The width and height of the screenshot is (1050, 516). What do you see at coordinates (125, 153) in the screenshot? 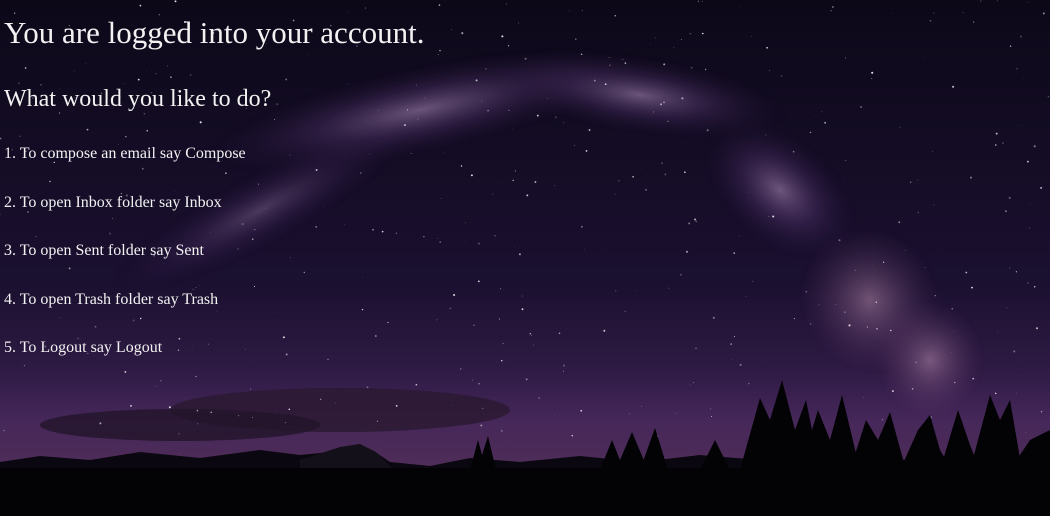
I see `option-compose: 1. To compose an email say Compose` at bounding box center [125, 153].